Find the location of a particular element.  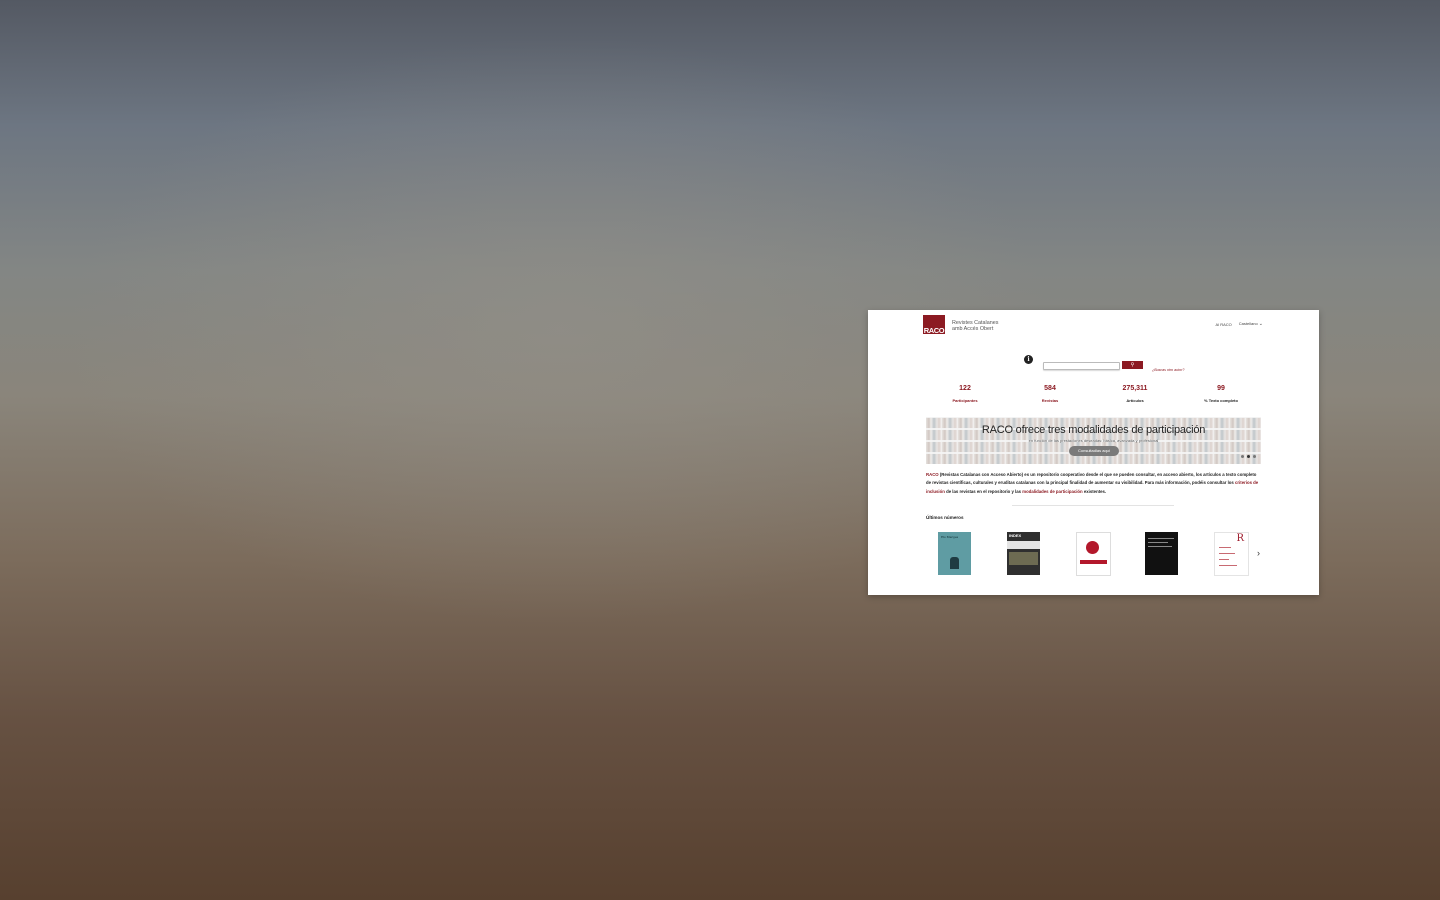

stat-label: % Texto completo is located at coordinates (1221, 400).